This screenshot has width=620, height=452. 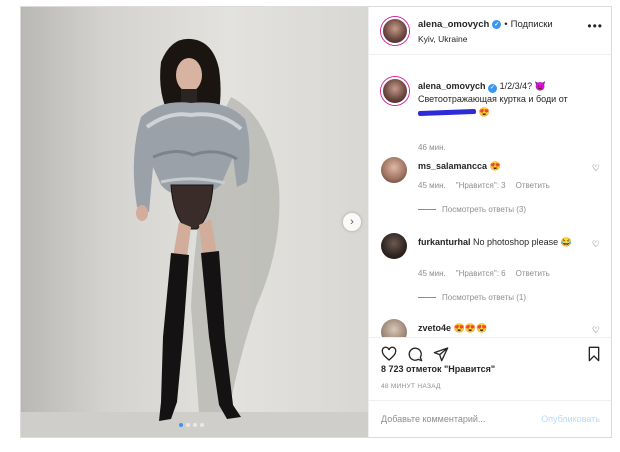 I want to click on view-replies: Посмотреть ответы (3), so click(x=472, y=209).